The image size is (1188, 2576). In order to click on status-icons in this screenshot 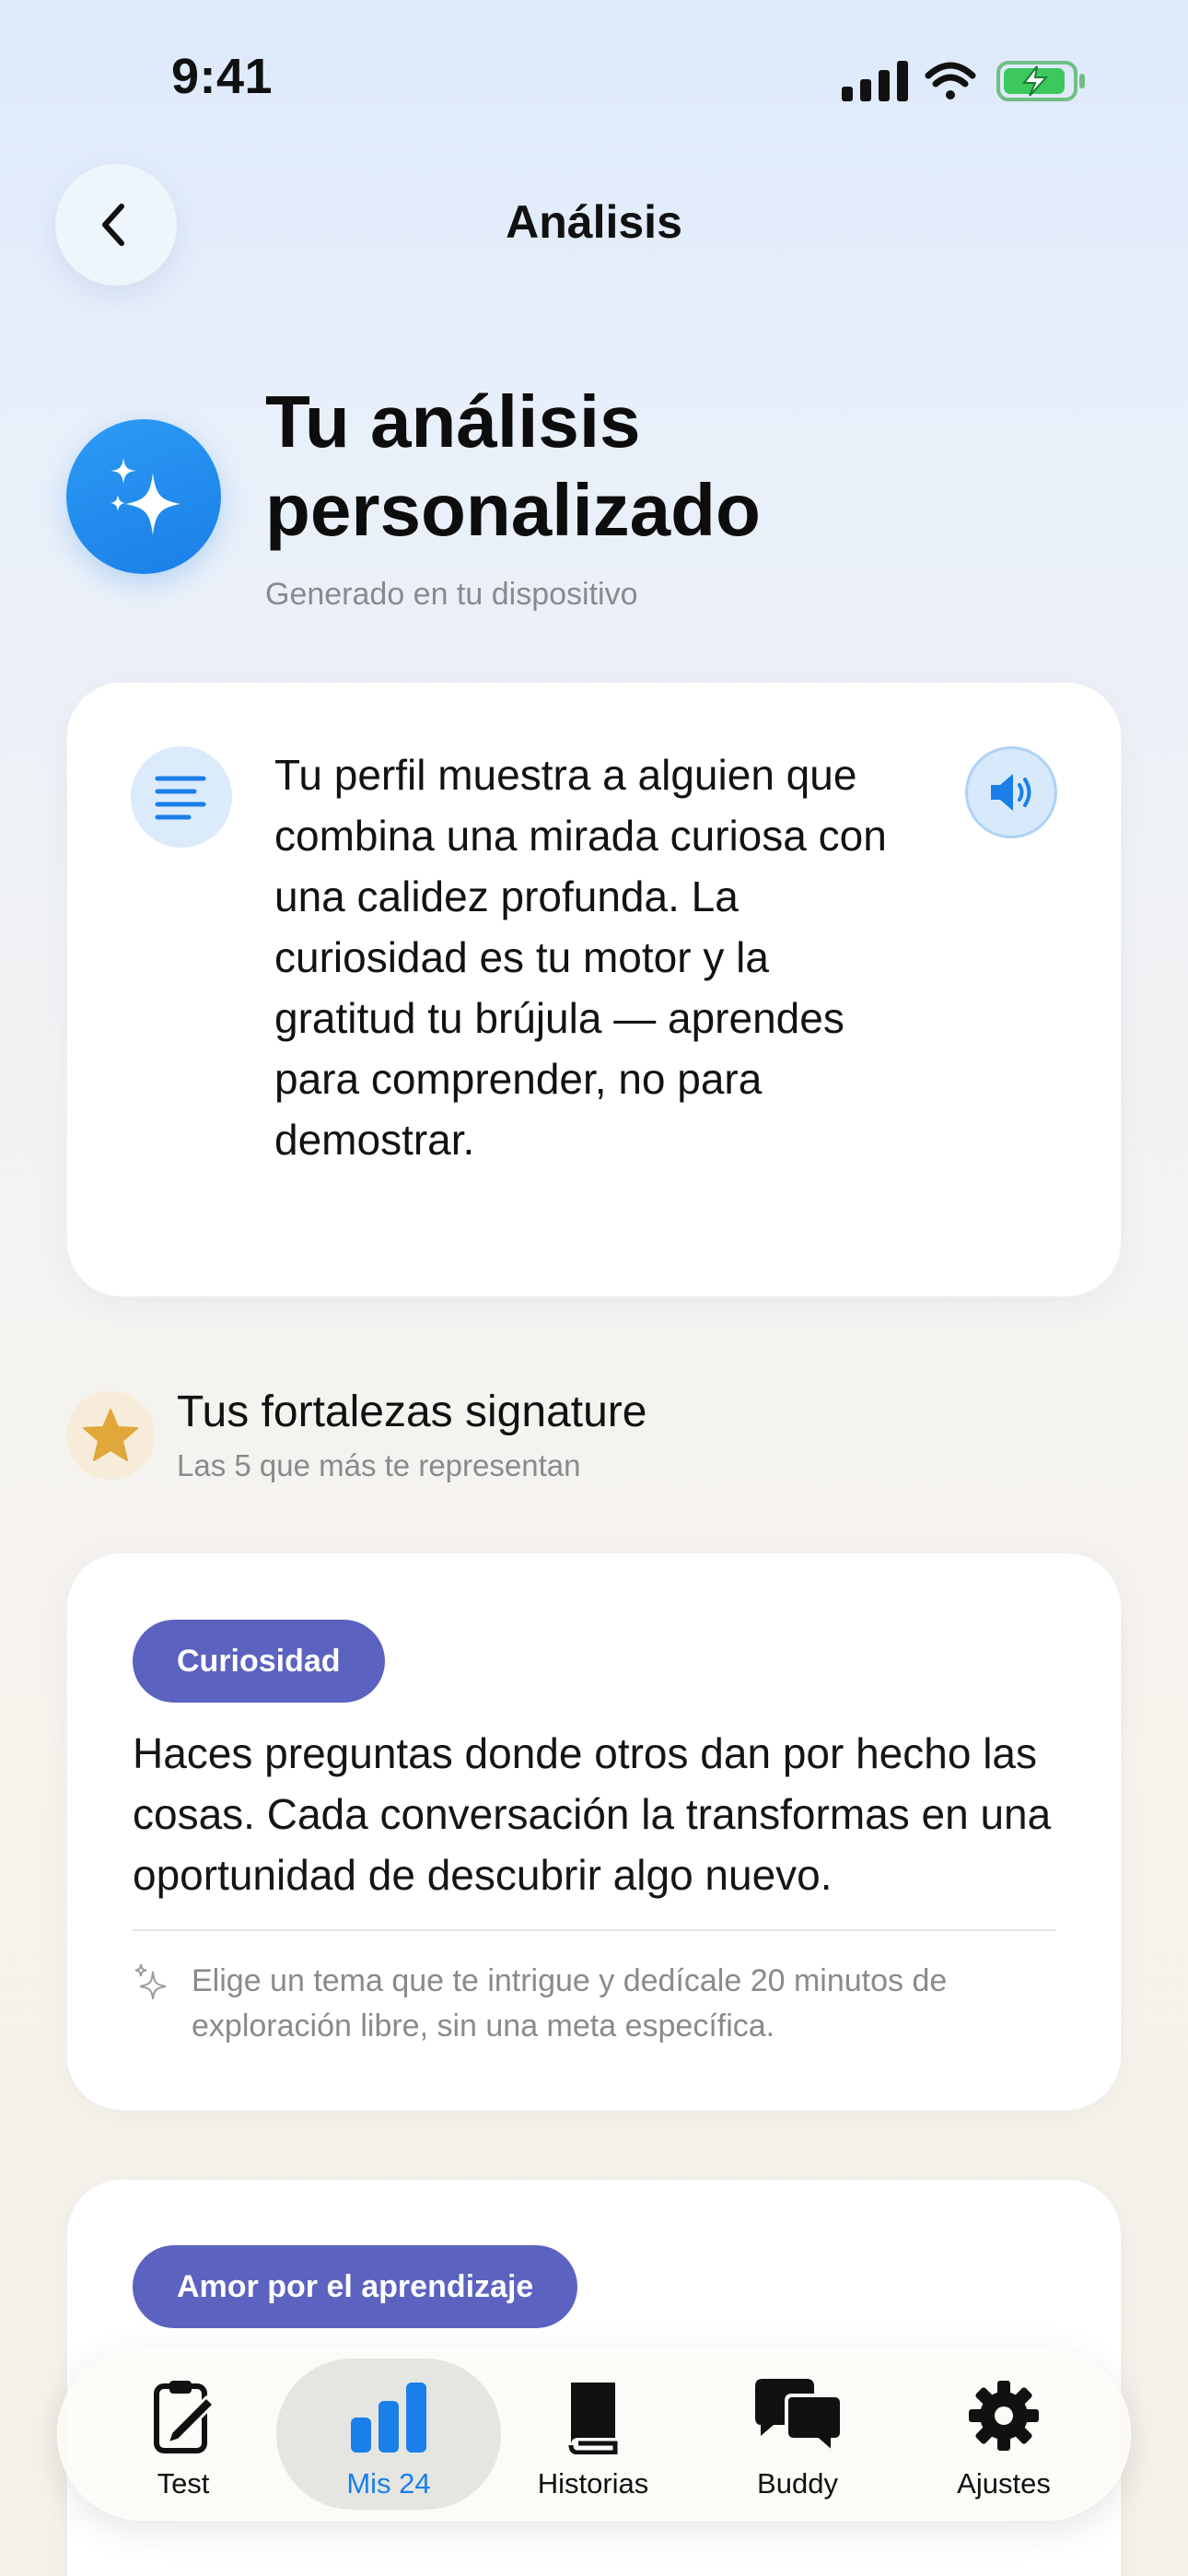, I will do `click(964, 81)`.